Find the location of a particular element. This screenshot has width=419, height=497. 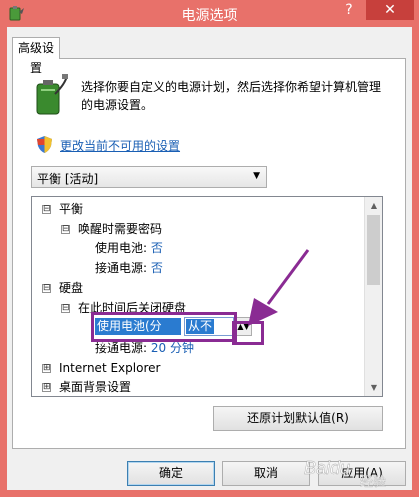

power-plan-select: 平衡 [活动] ▼ is located at coordinates (149, 177).